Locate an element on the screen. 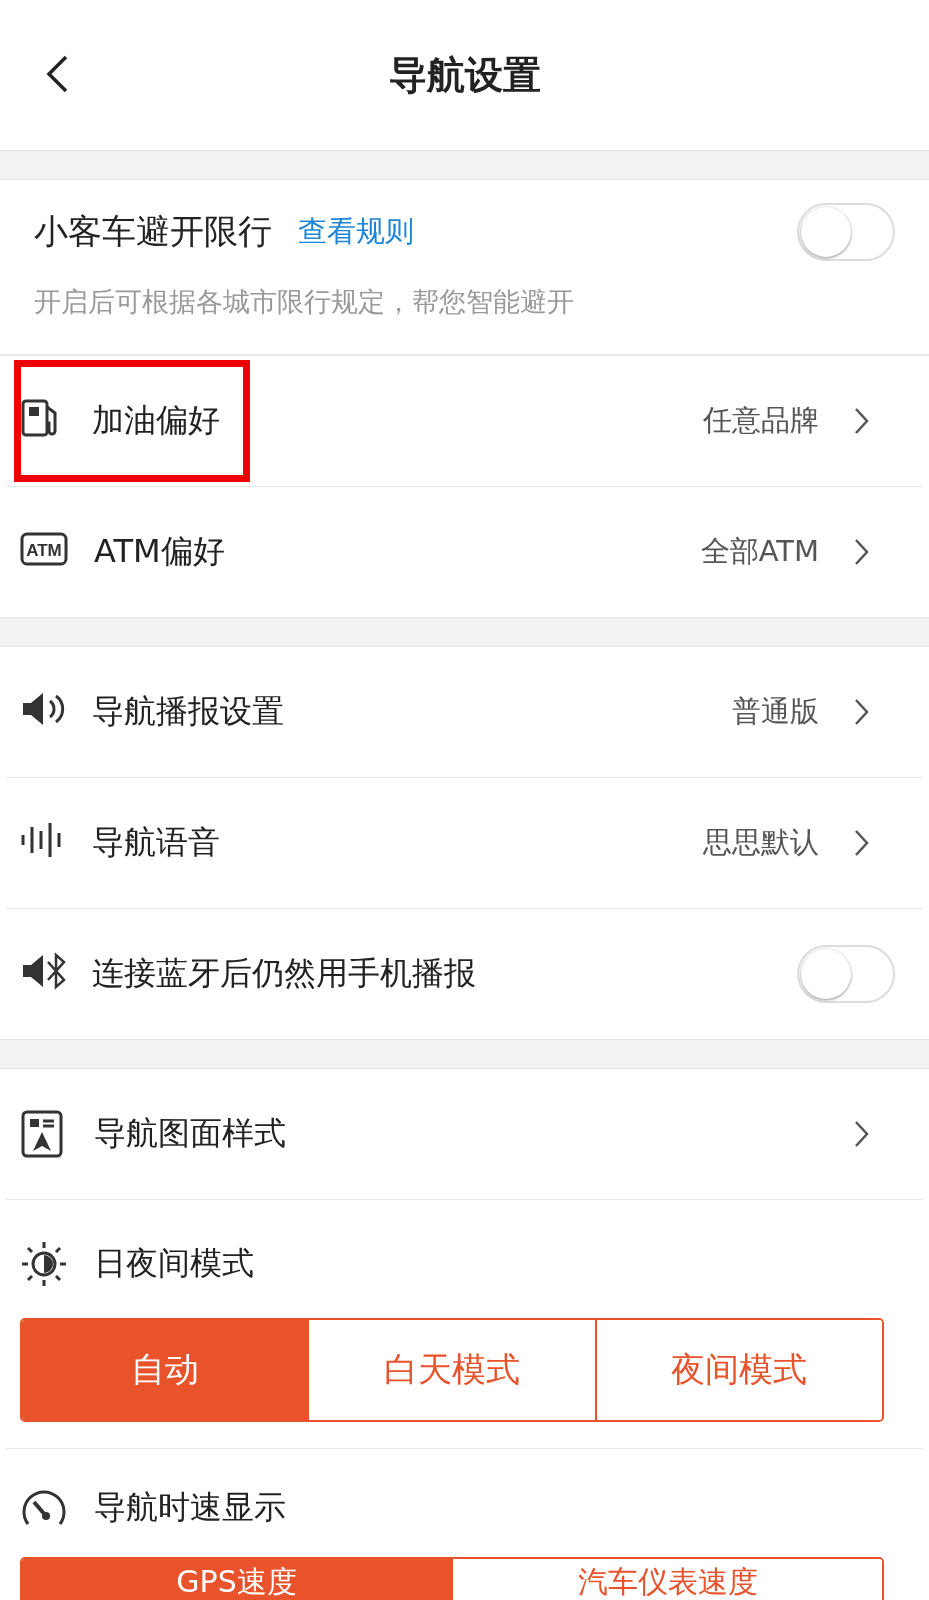  settings-item: 导航图面样式 is located at coordinates (464, 1134).